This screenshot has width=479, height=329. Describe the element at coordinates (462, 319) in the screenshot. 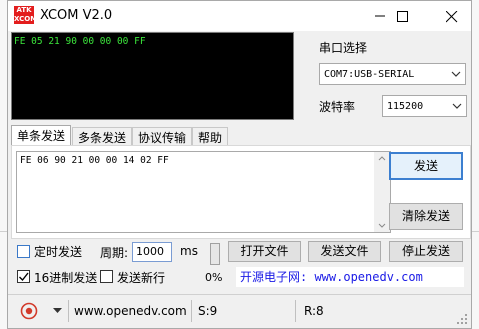

I see `resize-grip-icon` at that location.